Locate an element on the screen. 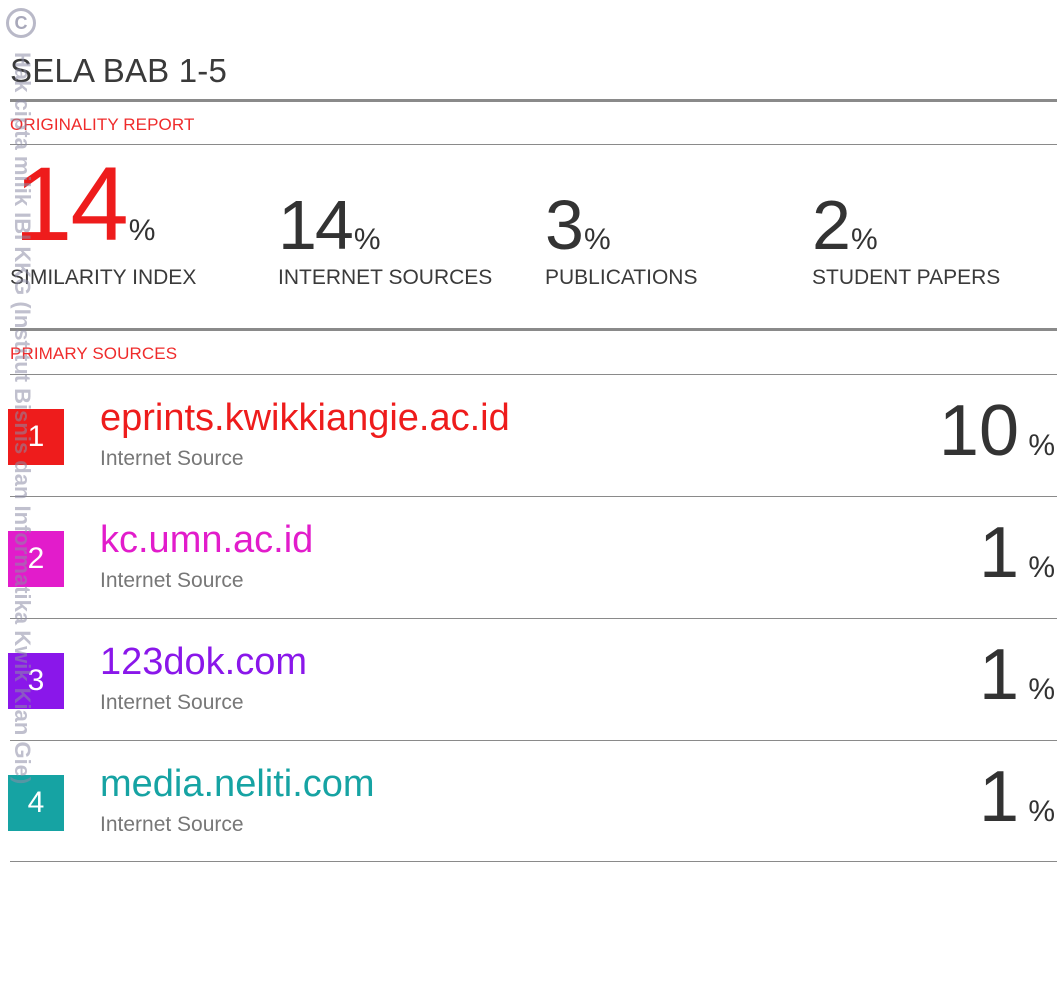 This screenshot has width=1059, height=987. publications-caption: PUBLICATIONS is located at coordinates (621, 277).